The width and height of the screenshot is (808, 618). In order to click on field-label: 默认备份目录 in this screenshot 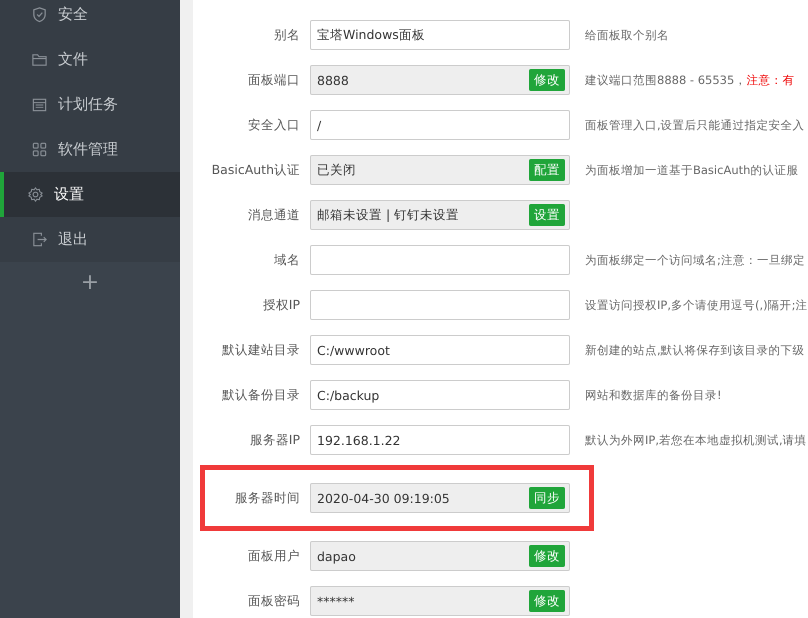, I will do `click(261, 395)`.